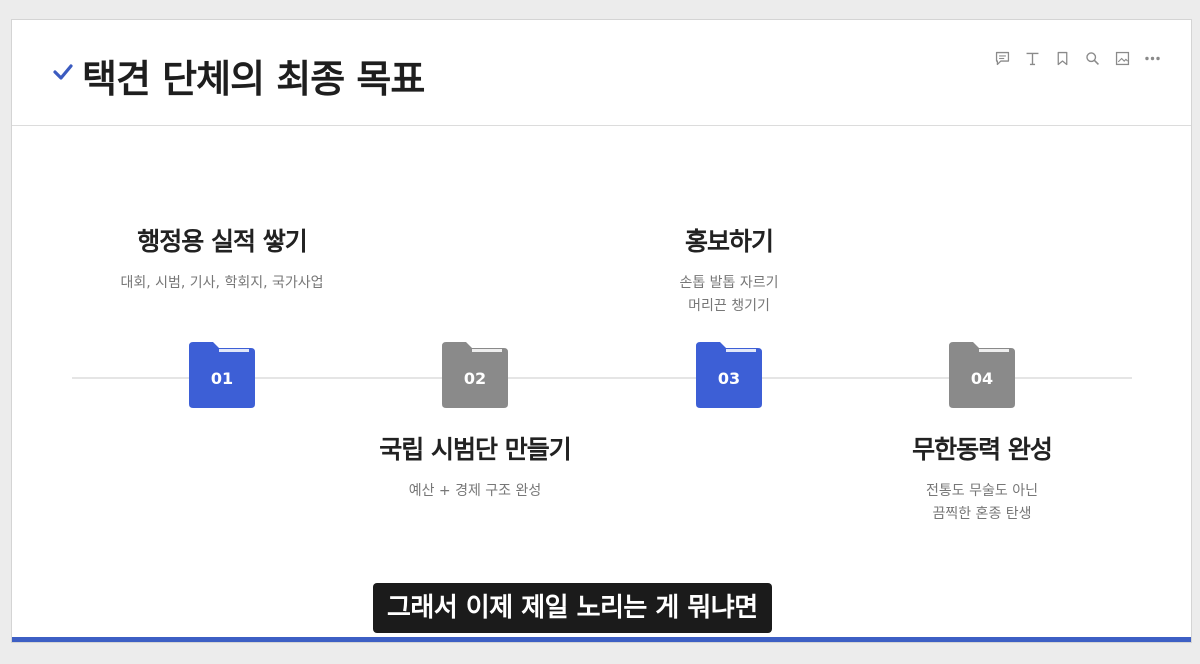 The image size is (1200, 664). Describe the element at coordinates (982, 514) in the screenshot. I see `step-4-desc-line-2: 끔찍한 혼종 탄생` at that location.